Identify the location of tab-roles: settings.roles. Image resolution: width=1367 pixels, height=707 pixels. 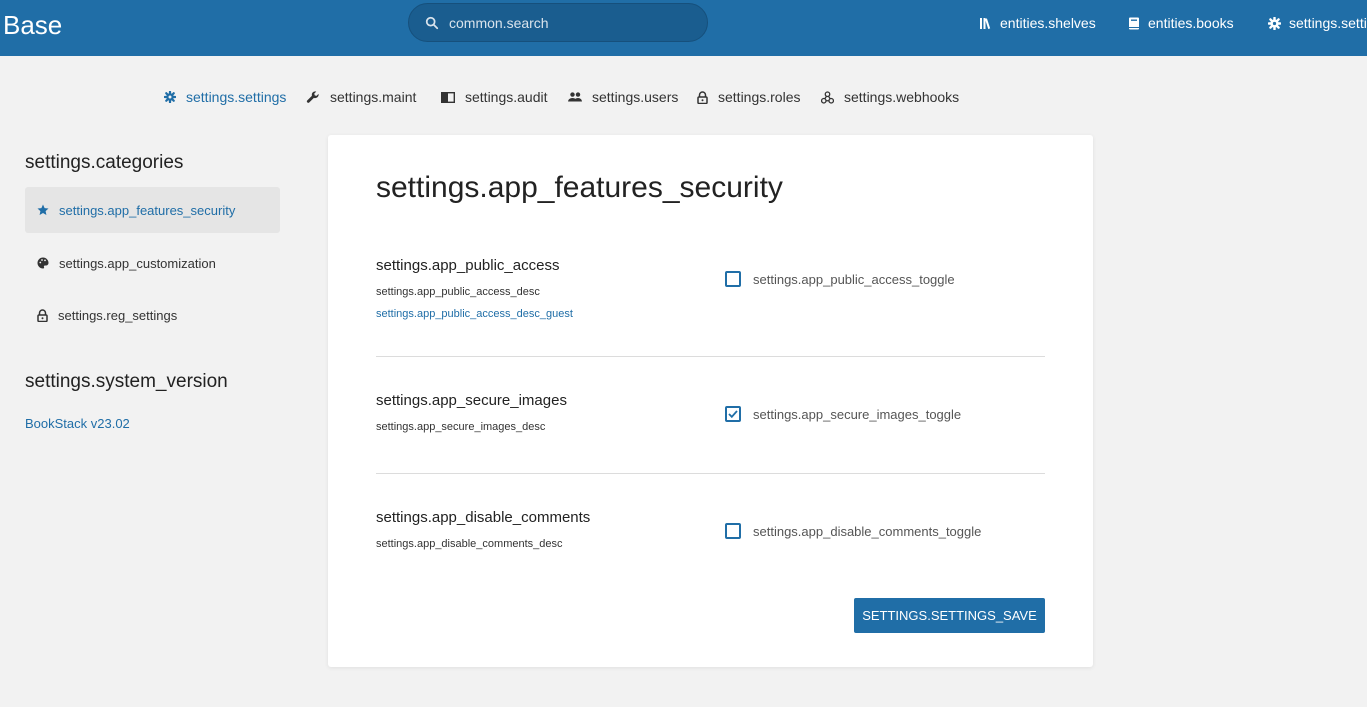
(748, 97).